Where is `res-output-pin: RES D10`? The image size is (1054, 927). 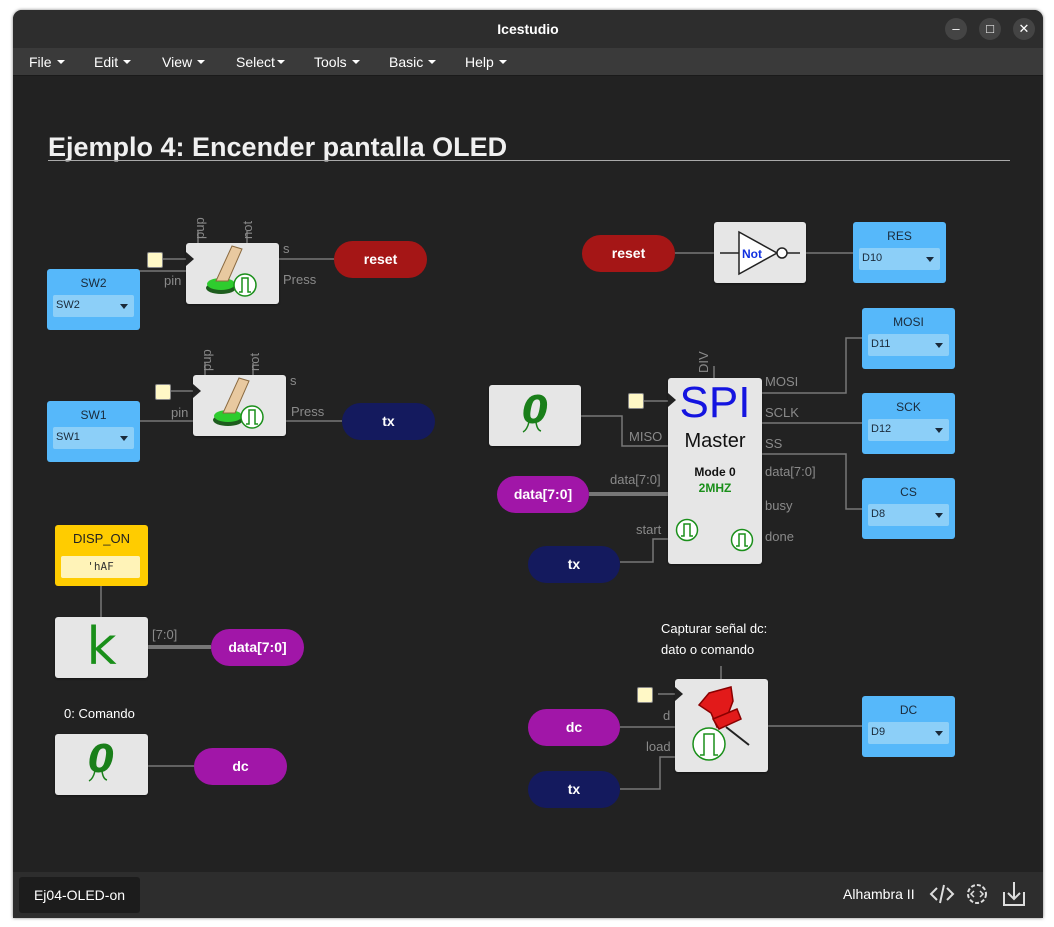
res-output-pin: RES D10 is located at coordinates (899, 252).